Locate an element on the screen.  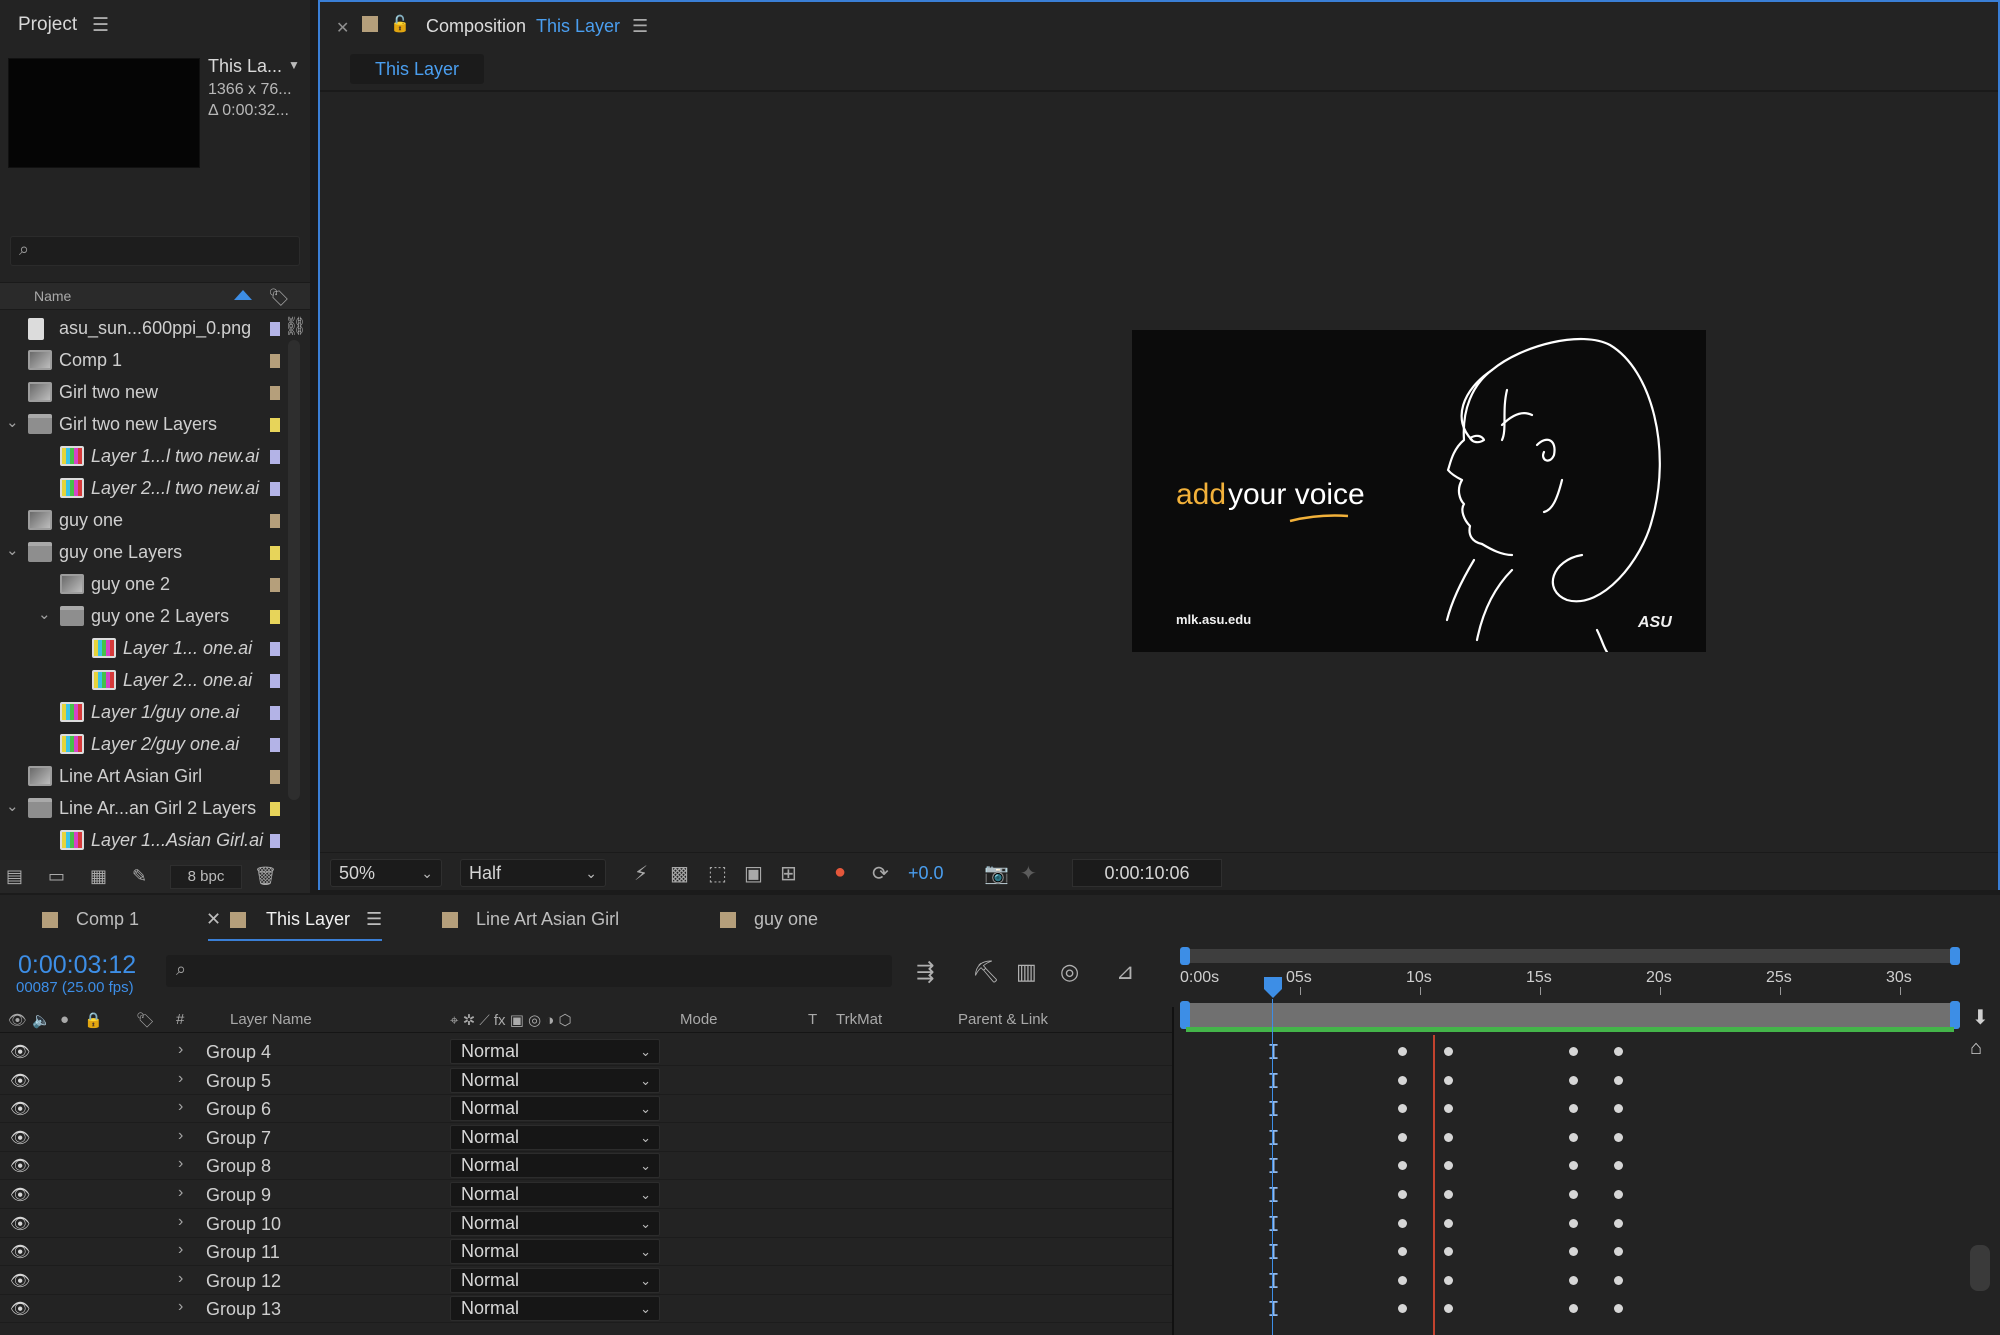
timeline-scrollbar is located at coordinates (1980, 1268).